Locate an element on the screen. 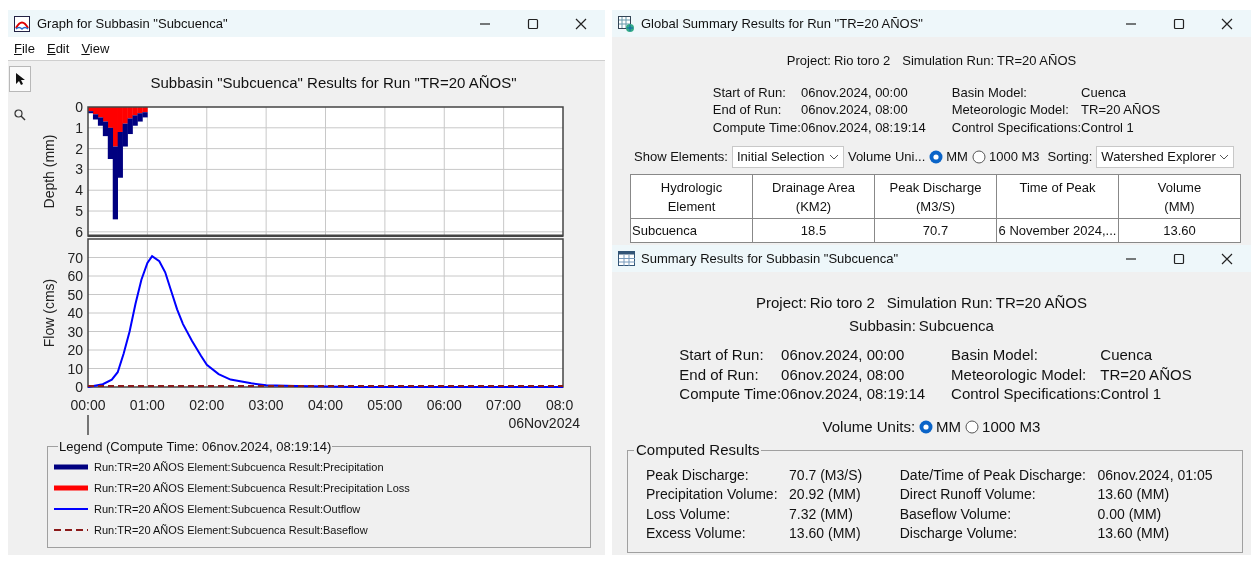 Image resolution: width=1251 pixels, height=566 pixels. legend-label: Run:TR=20 AÑOS Element:Subcuenca Result:Precipitation Loss is located at coordinates (252, 488).